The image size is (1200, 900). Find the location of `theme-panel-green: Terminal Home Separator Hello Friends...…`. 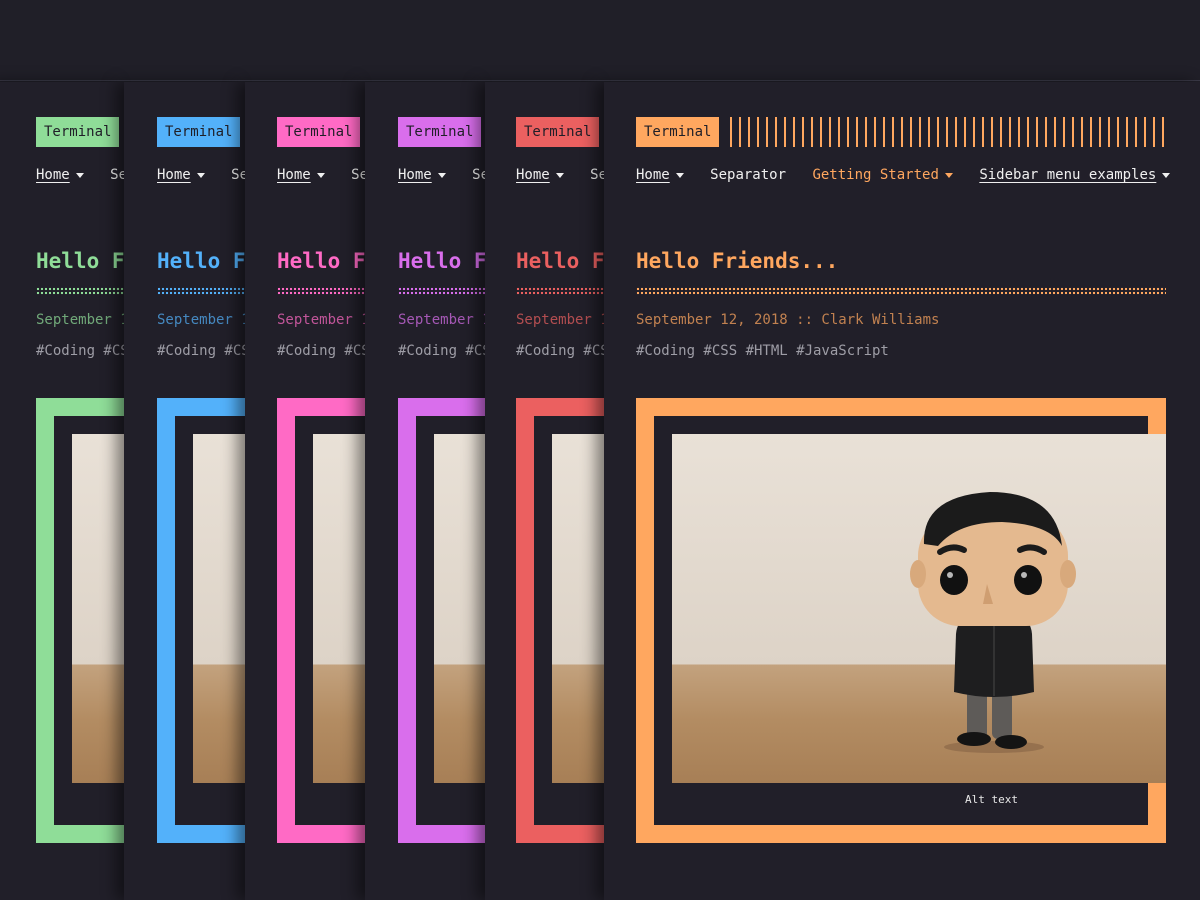

theme-panel-green: Terminal Home Separator Hello Friends...… is located at coordinates (62, 491).